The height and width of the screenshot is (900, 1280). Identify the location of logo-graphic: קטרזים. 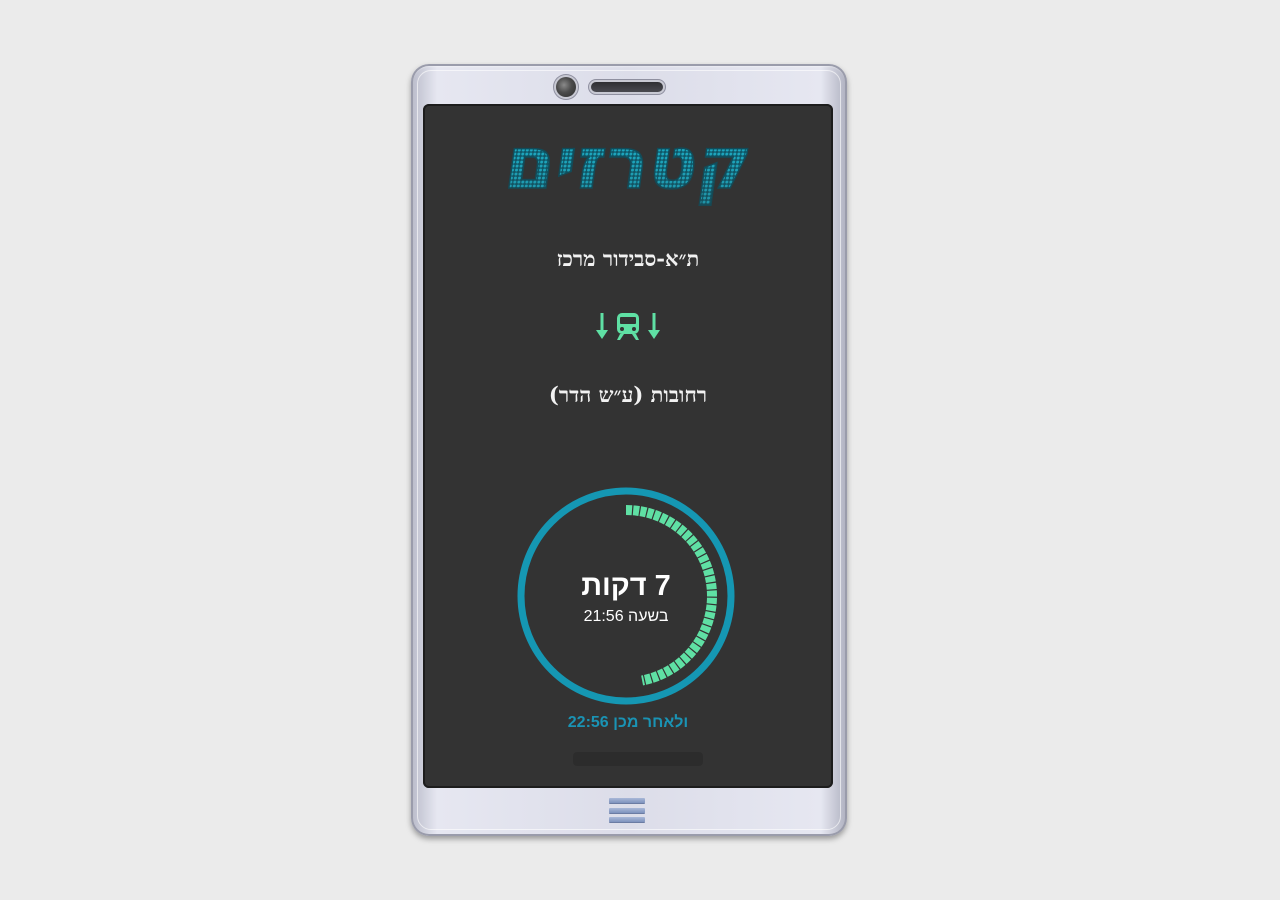
(628, 165).